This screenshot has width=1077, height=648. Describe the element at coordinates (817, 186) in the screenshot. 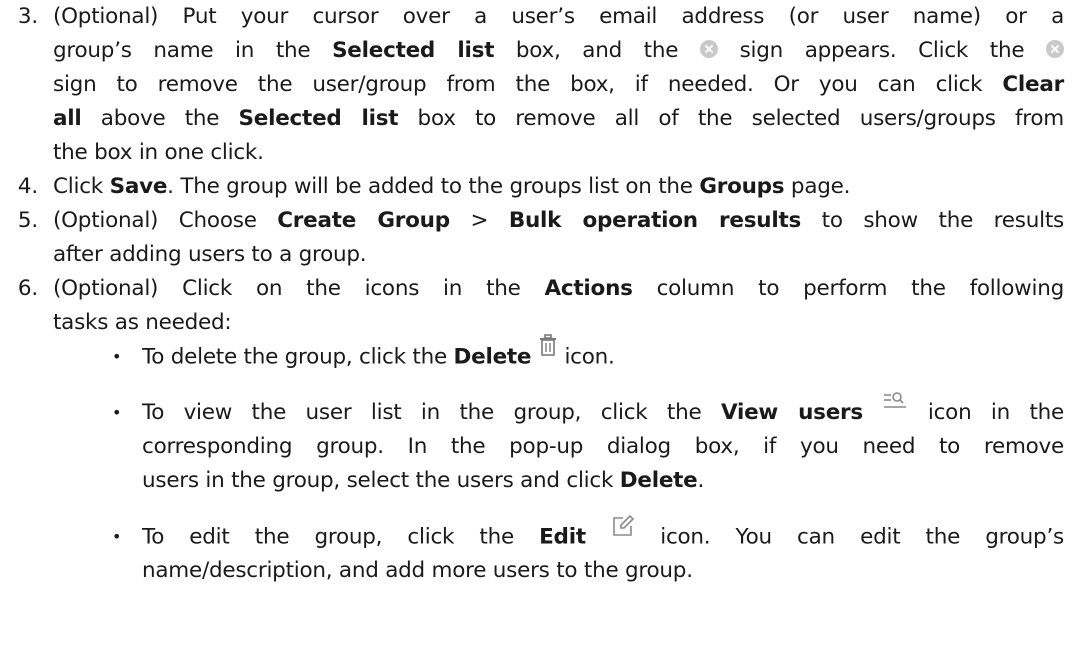

I see `text-run: page.` at that location.